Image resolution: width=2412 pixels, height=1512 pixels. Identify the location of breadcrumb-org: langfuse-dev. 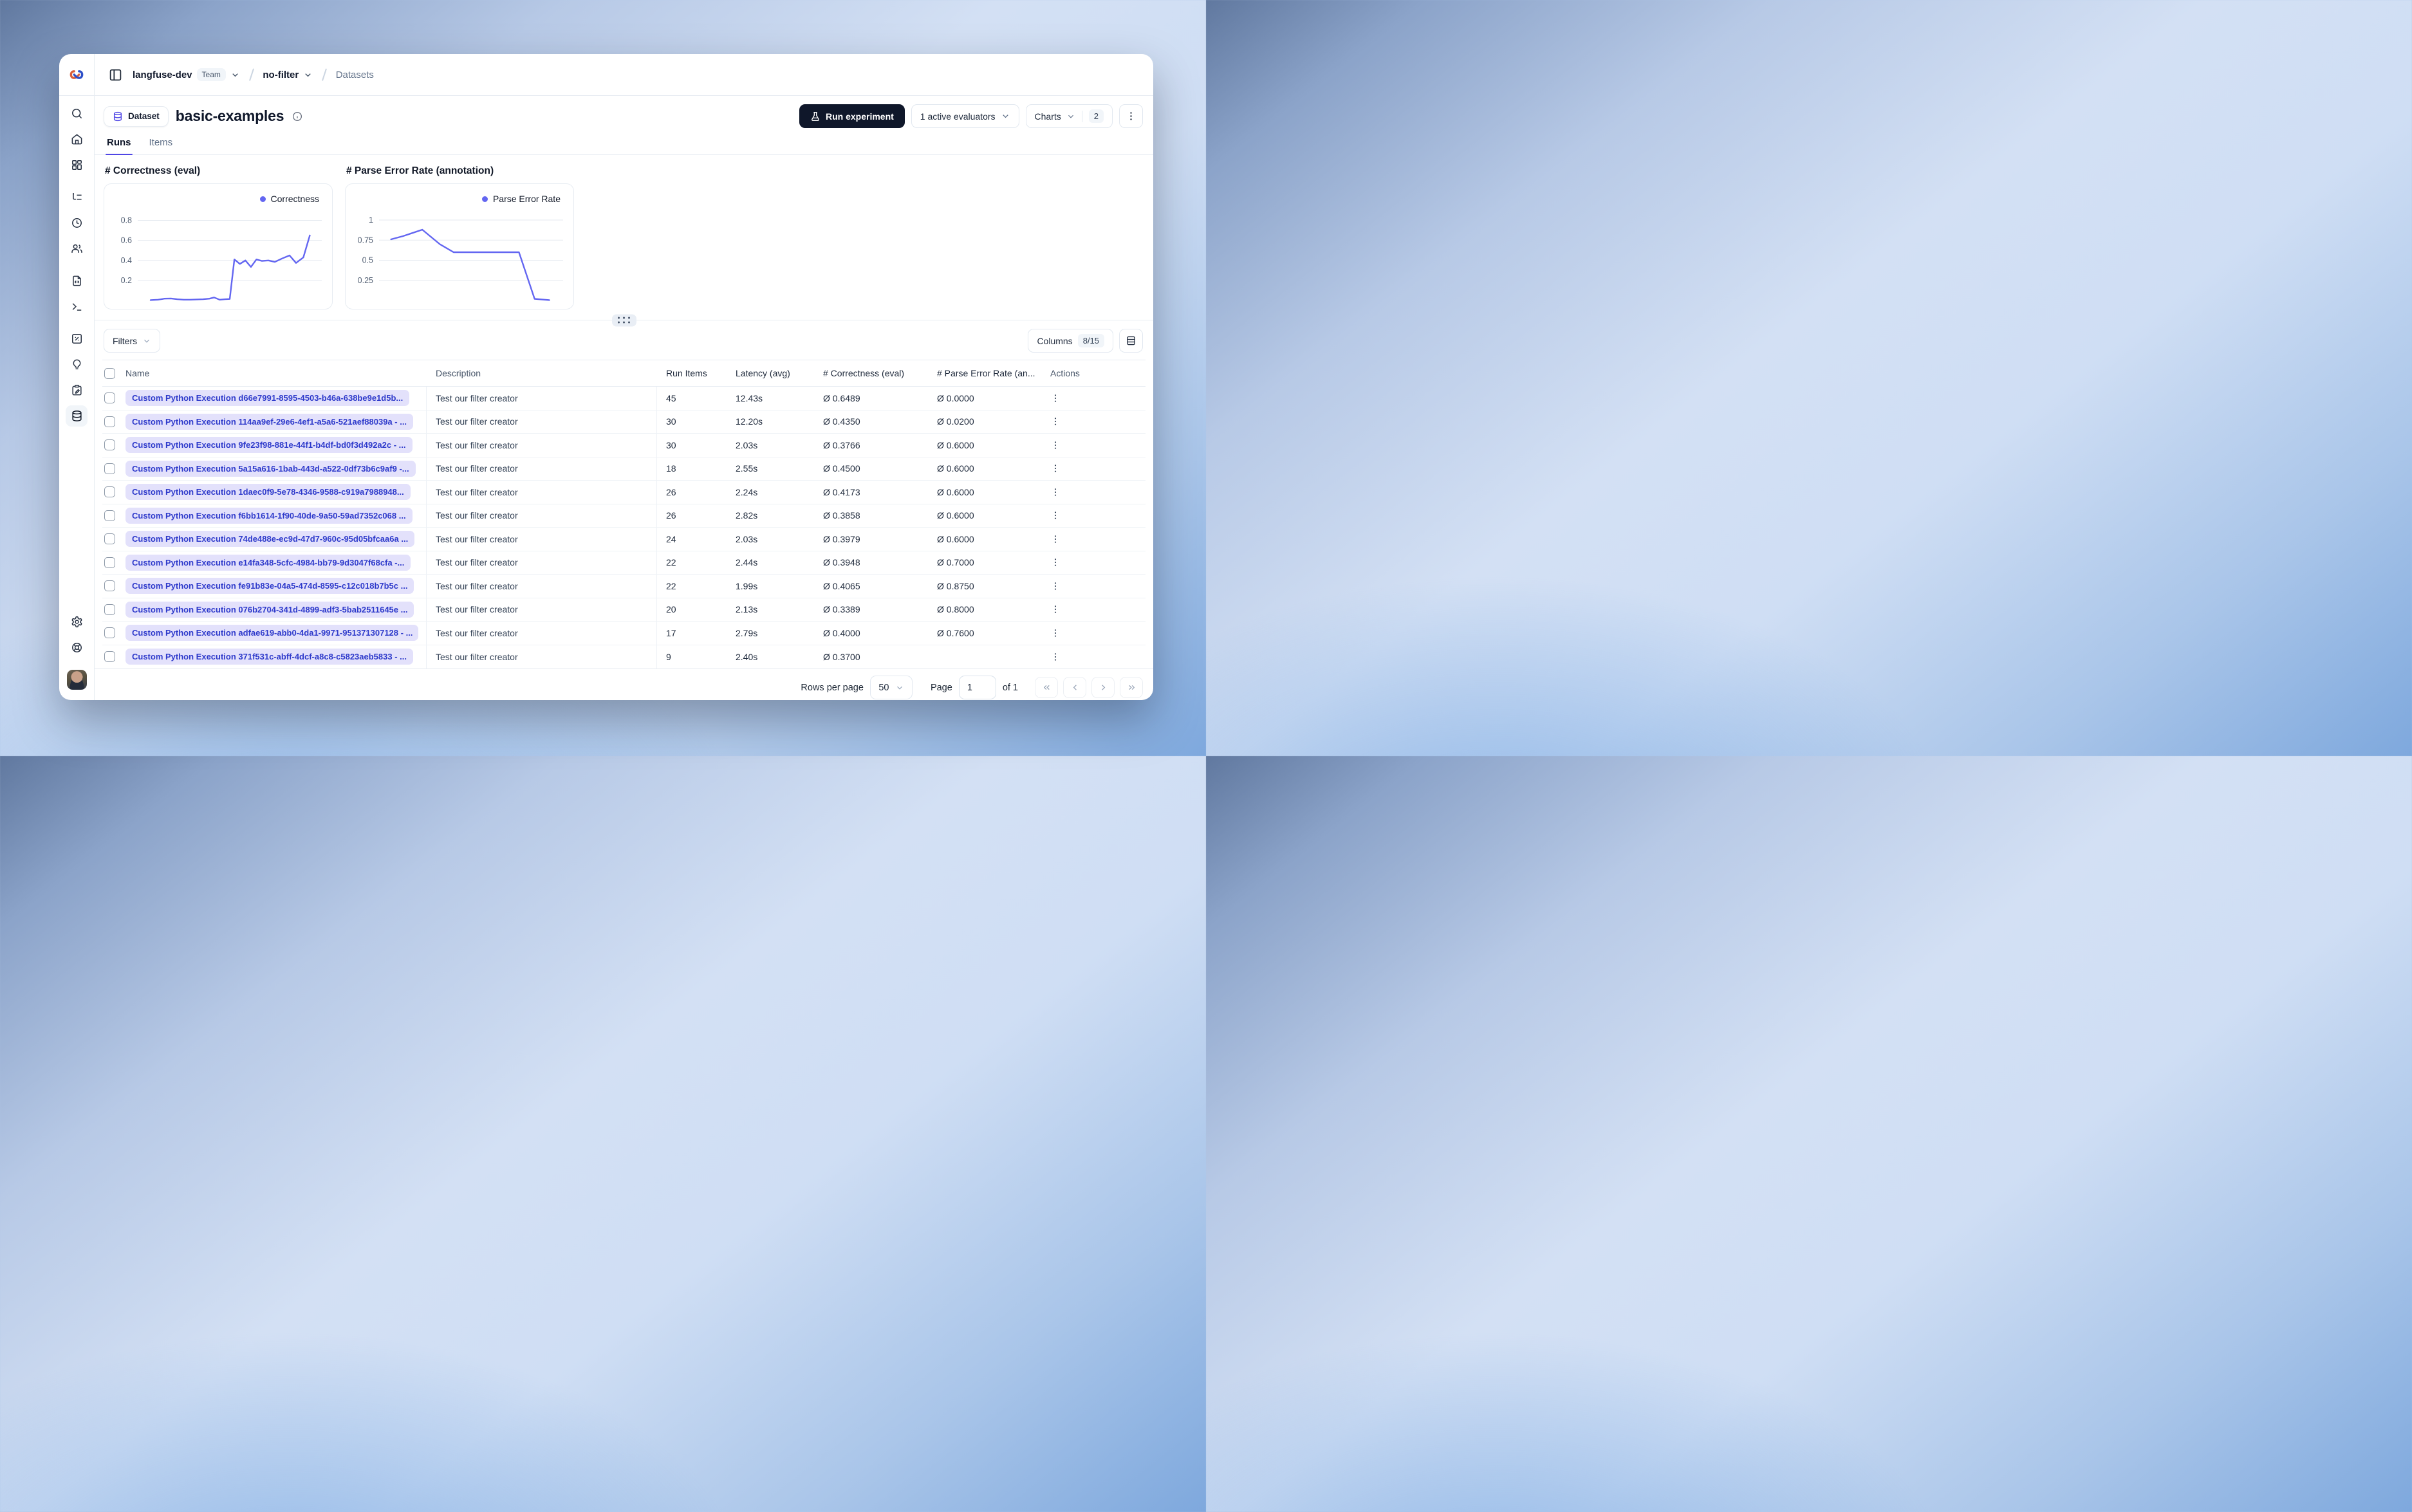
(162, 74).